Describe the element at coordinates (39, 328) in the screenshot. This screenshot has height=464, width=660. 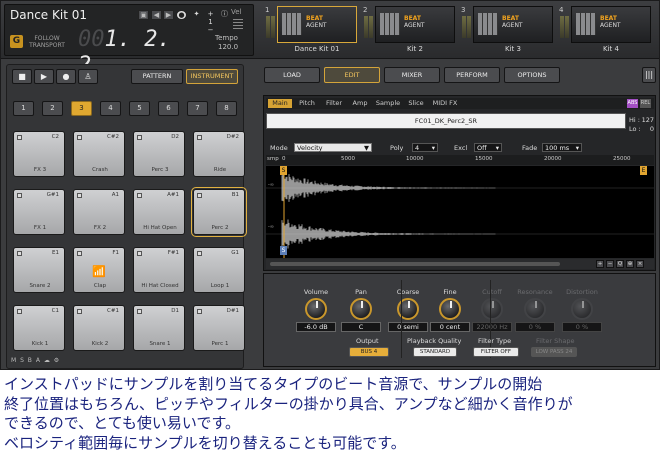
I see `drum-pad: C1 Kick 1` at that location.